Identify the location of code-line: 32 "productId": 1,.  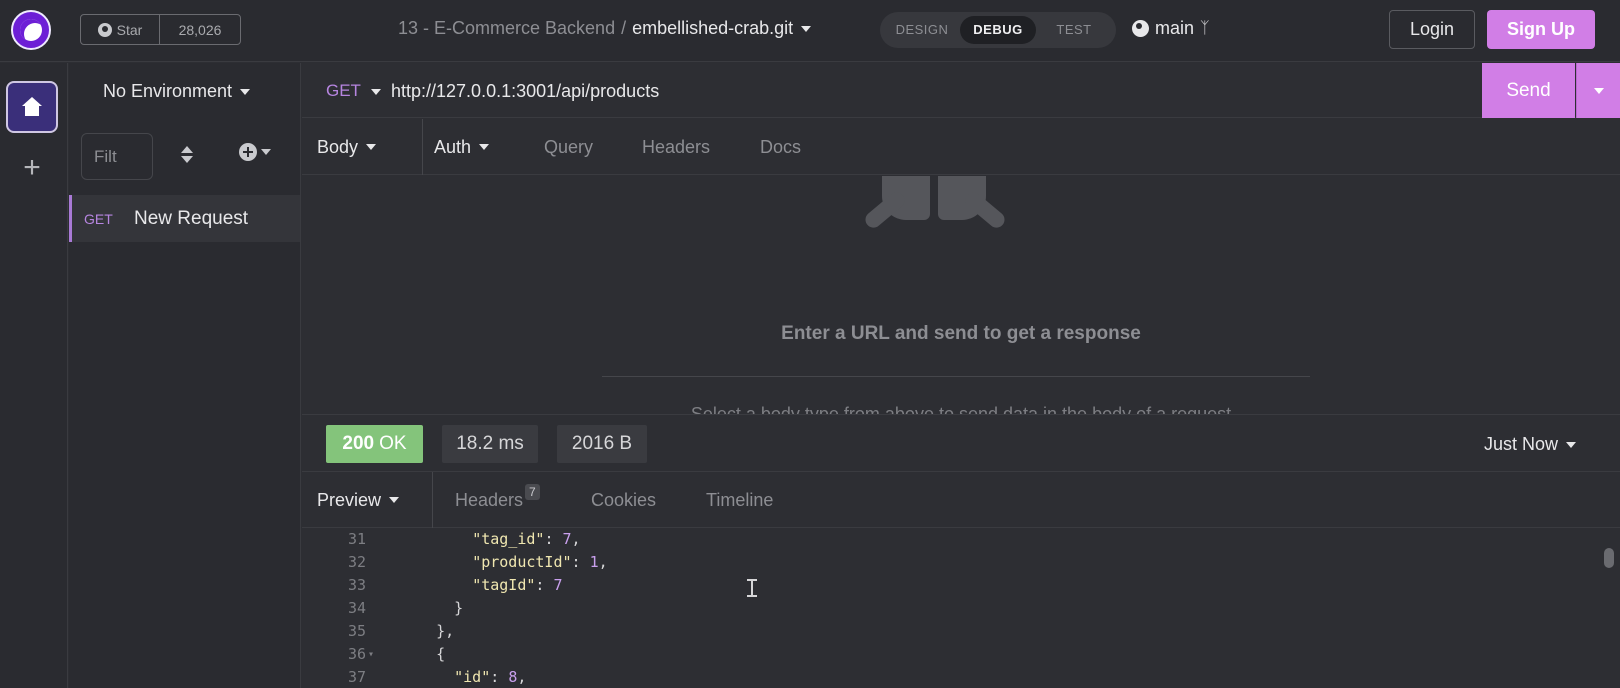
(961, 562).